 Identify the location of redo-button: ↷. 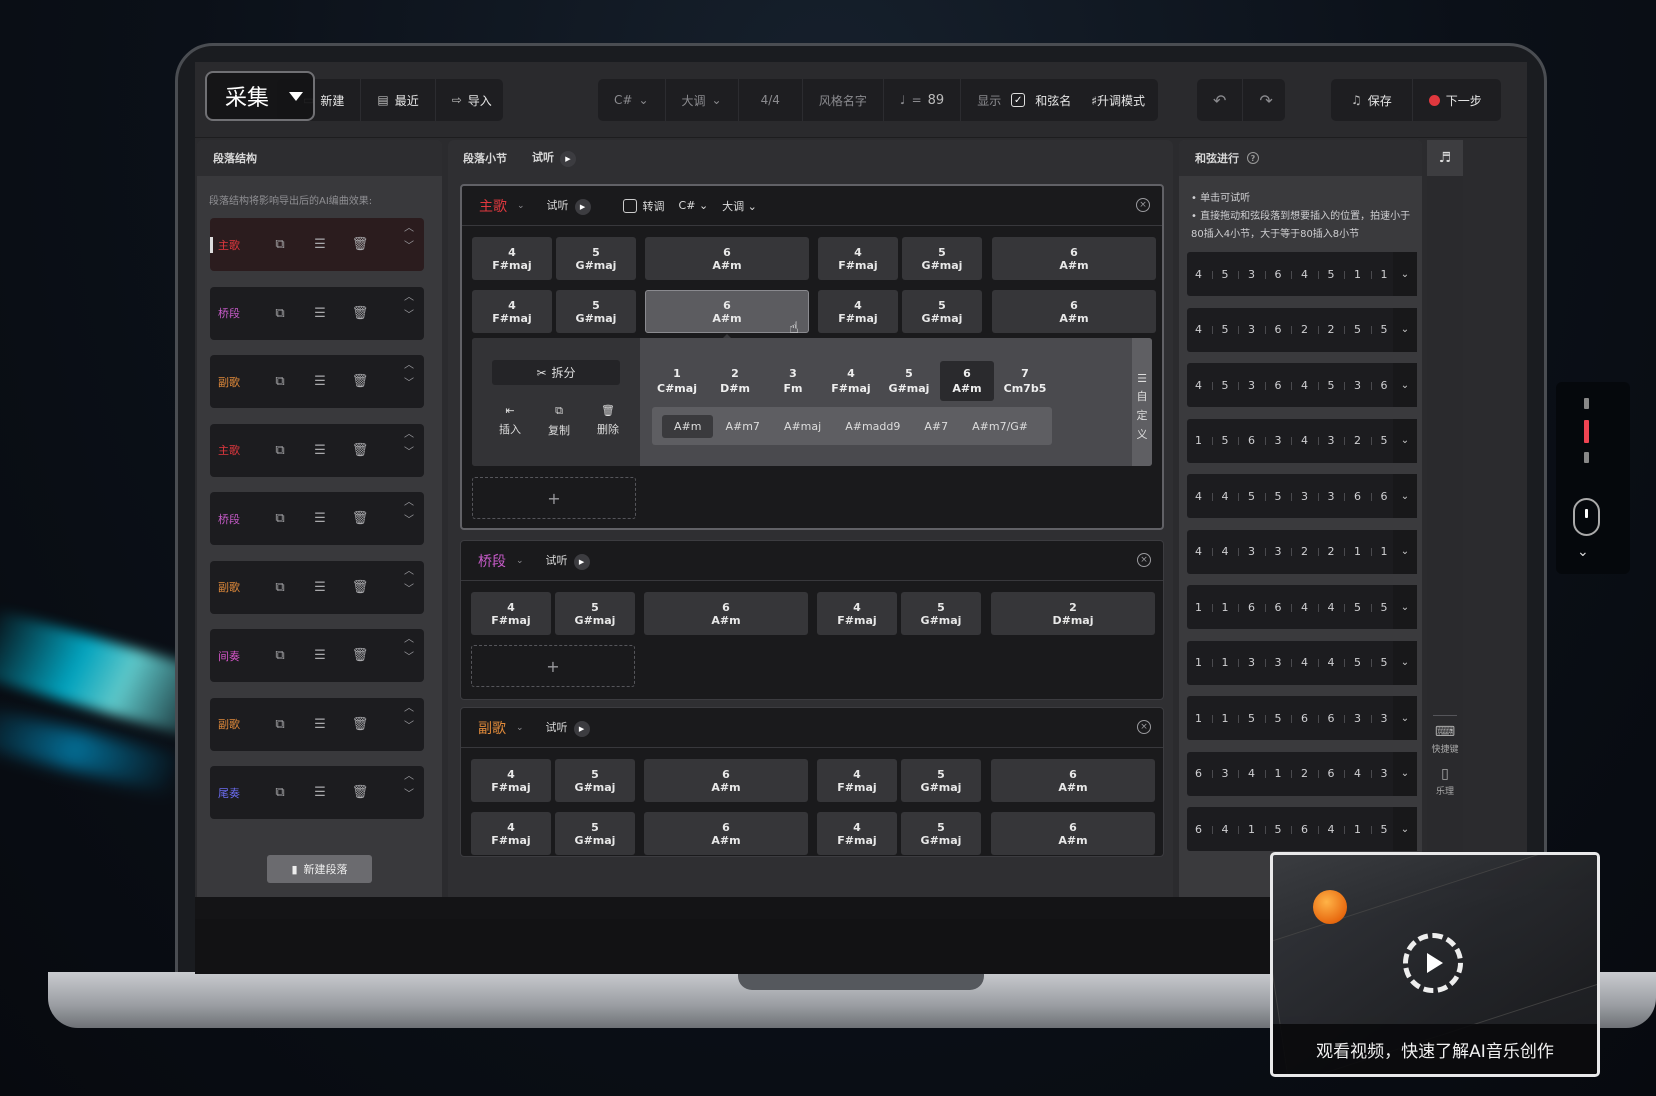
(1265, 100).